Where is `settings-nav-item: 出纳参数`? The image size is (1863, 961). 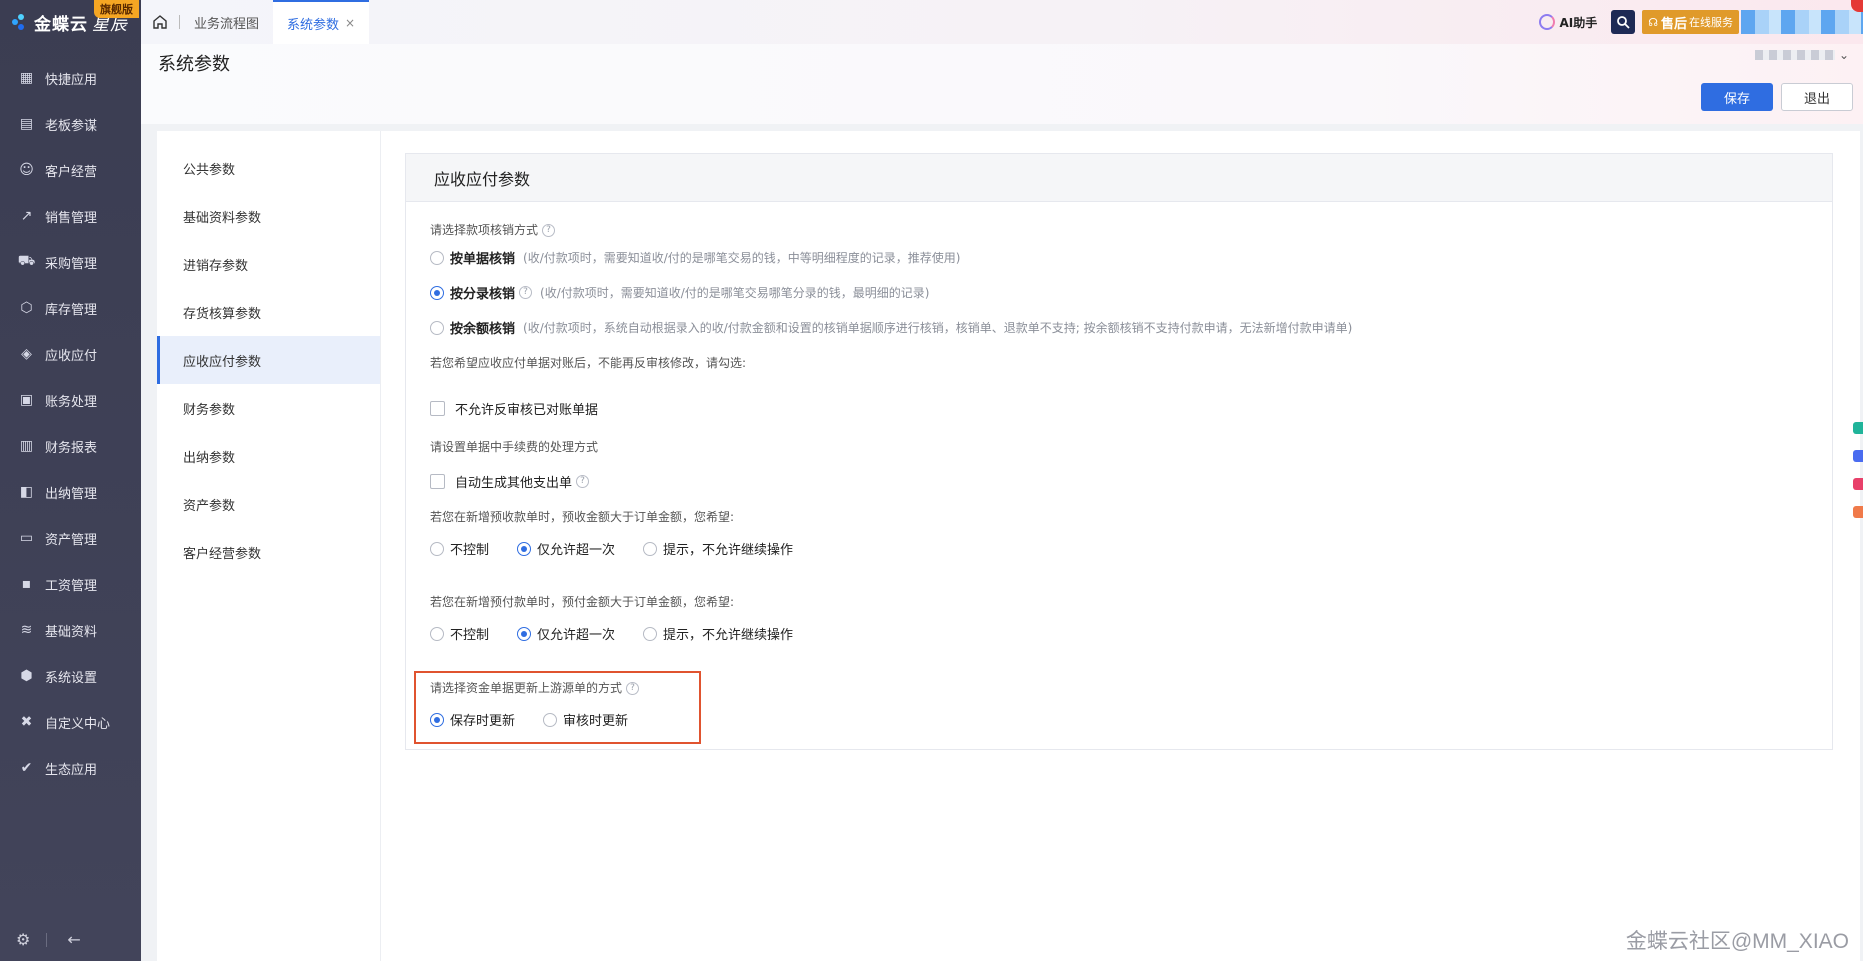
settings-nav-item: 出纳参数 is located at coordinates (268, 456).